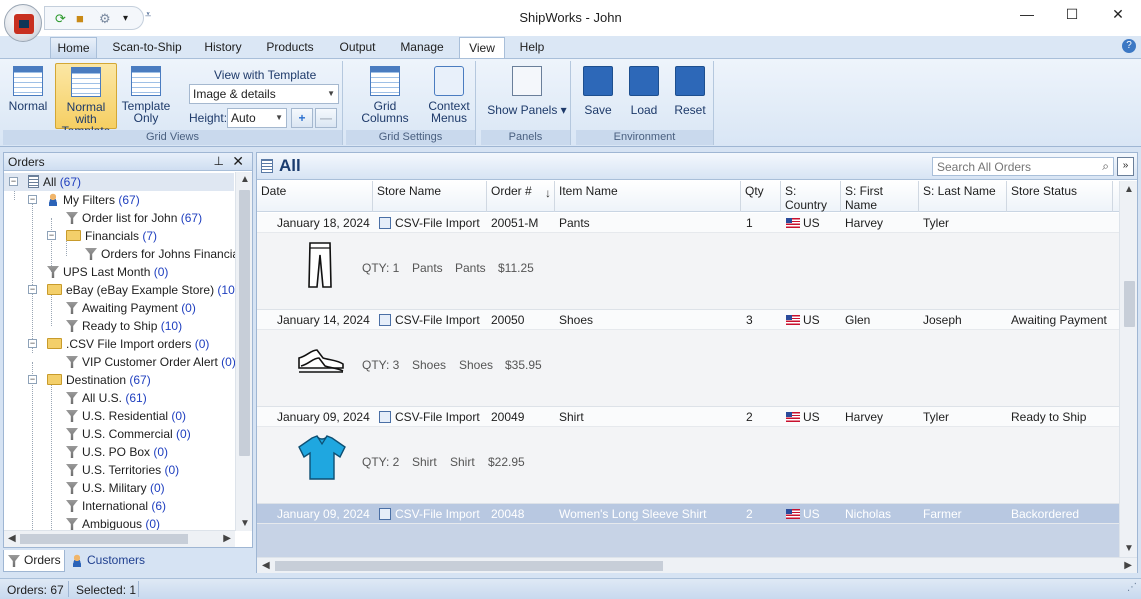 Image resolution: width=1141 pixels, height=599 pixels. I want to click on column-item-name: Item Name, so click(648, 196).